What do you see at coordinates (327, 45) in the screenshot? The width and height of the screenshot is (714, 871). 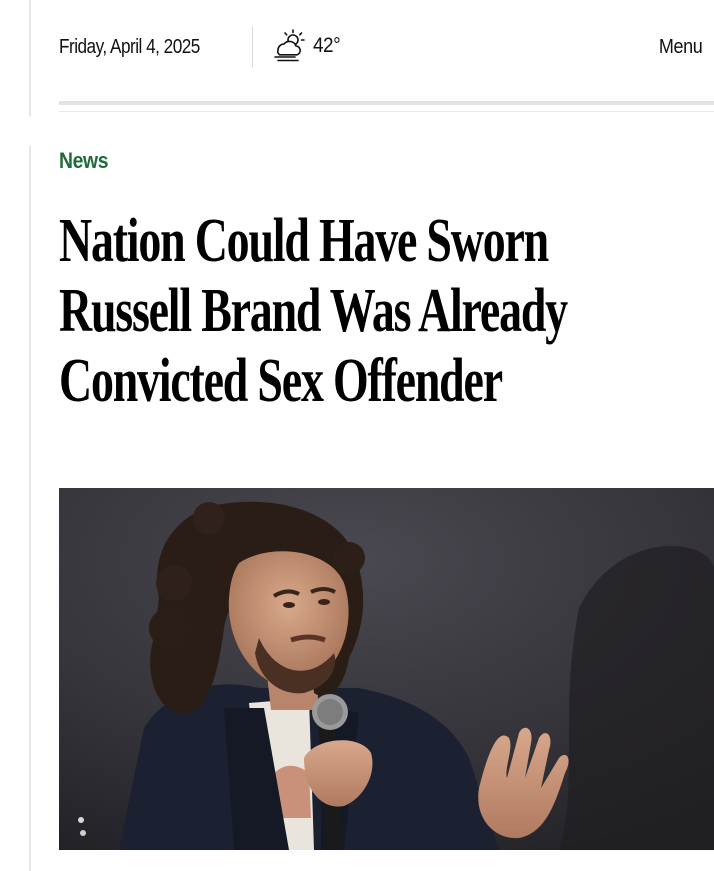 I see `temperature: 42°` at bounding box center [327, 45].